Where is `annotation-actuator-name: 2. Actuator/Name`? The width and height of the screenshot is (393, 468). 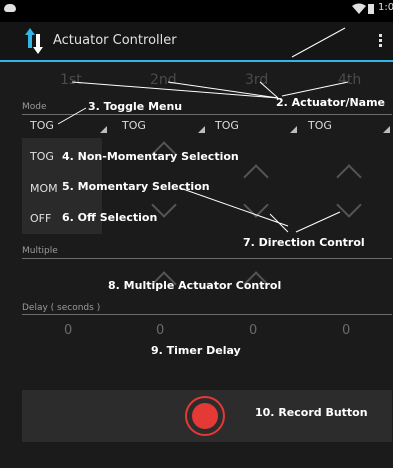 annotation-actuator-name: 2. Actuator/Name is located at coordinates (331, 102).